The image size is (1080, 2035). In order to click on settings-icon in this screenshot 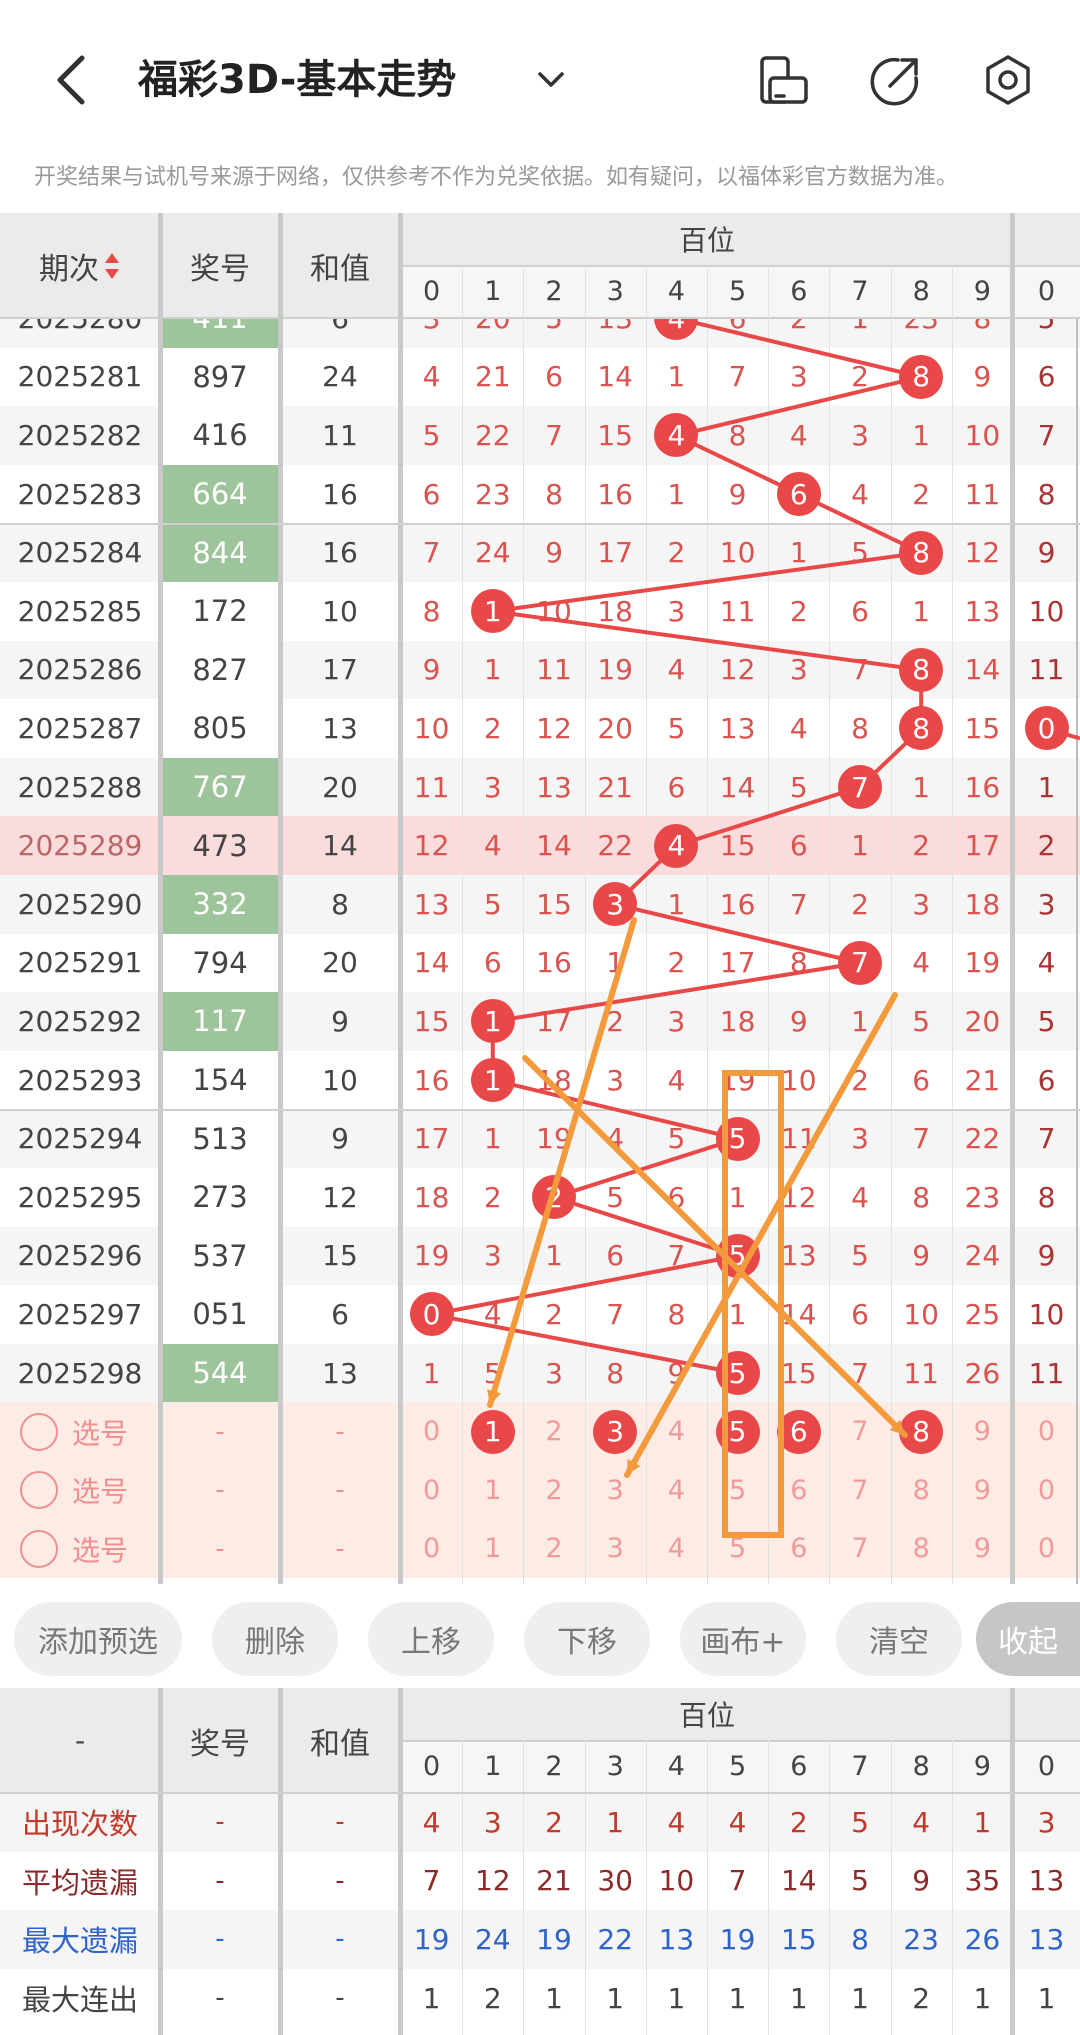, I will do `click(1008, 80)`.